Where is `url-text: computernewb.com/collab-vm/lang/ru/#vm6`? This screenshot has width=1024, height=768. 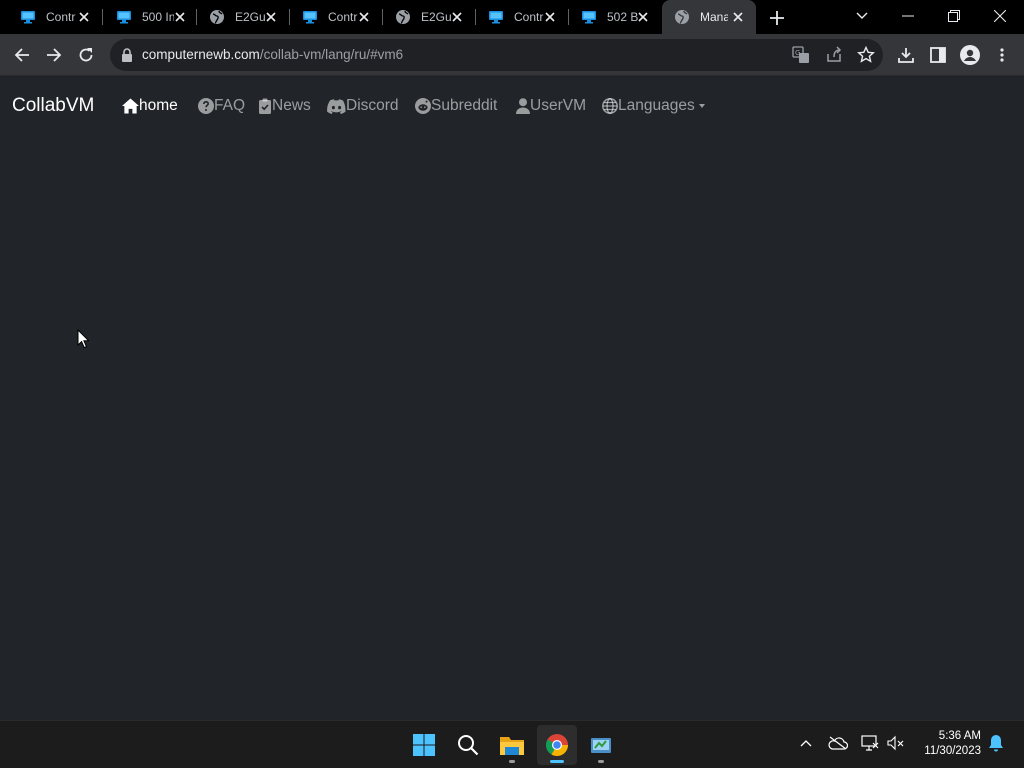 url-text: computernewb.com/collab-vm/lang/ru/#vm6 is located at coordinates (272, 54).